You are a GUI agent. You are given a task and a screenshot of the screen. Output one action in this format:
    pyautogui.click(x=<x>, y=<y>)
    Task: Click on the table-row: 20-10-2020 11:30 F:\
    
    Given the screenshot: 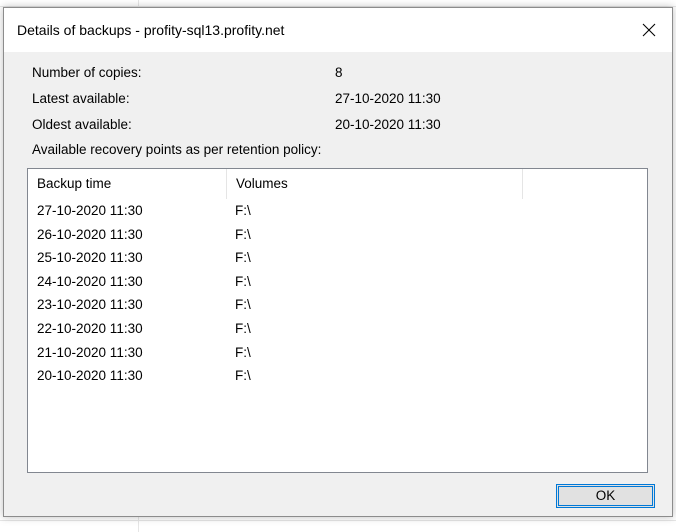 What is the action you would take?
    pyautogui.click(x=337, y=376)
    